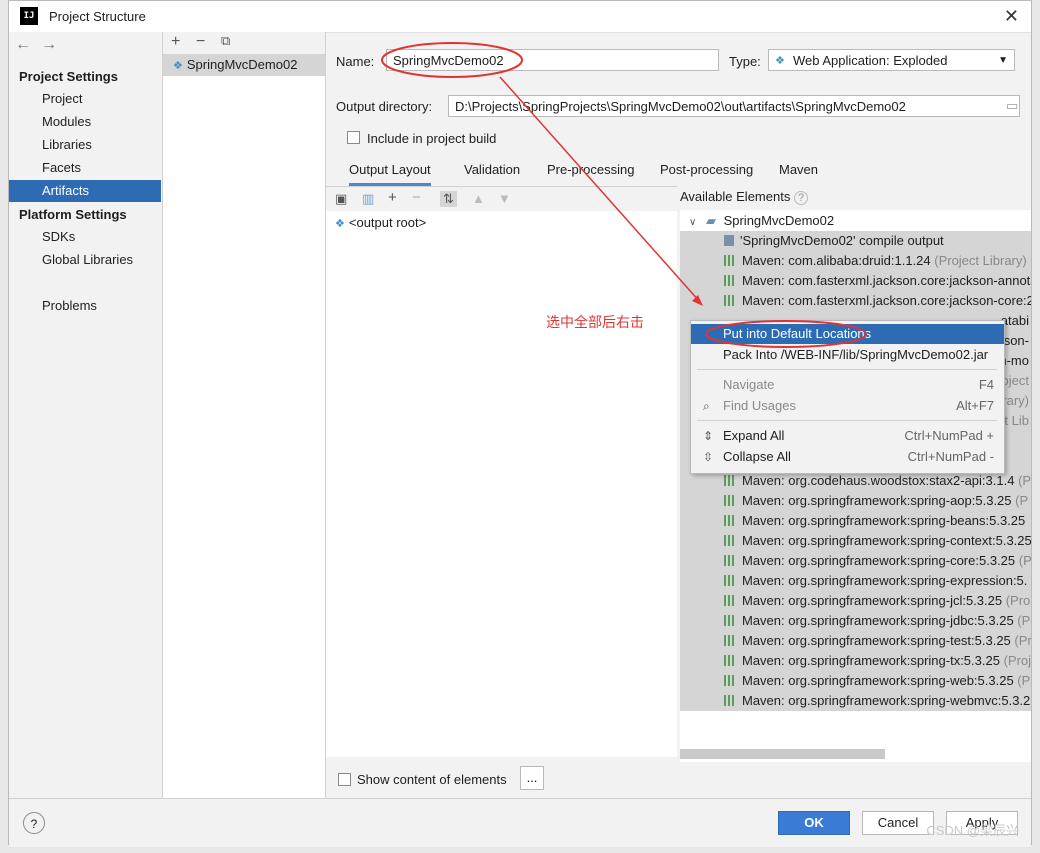 The height and width of the screenshot is (853, 1040). I want to click on chevron-down-icon: ▼, so click(1003, 60).